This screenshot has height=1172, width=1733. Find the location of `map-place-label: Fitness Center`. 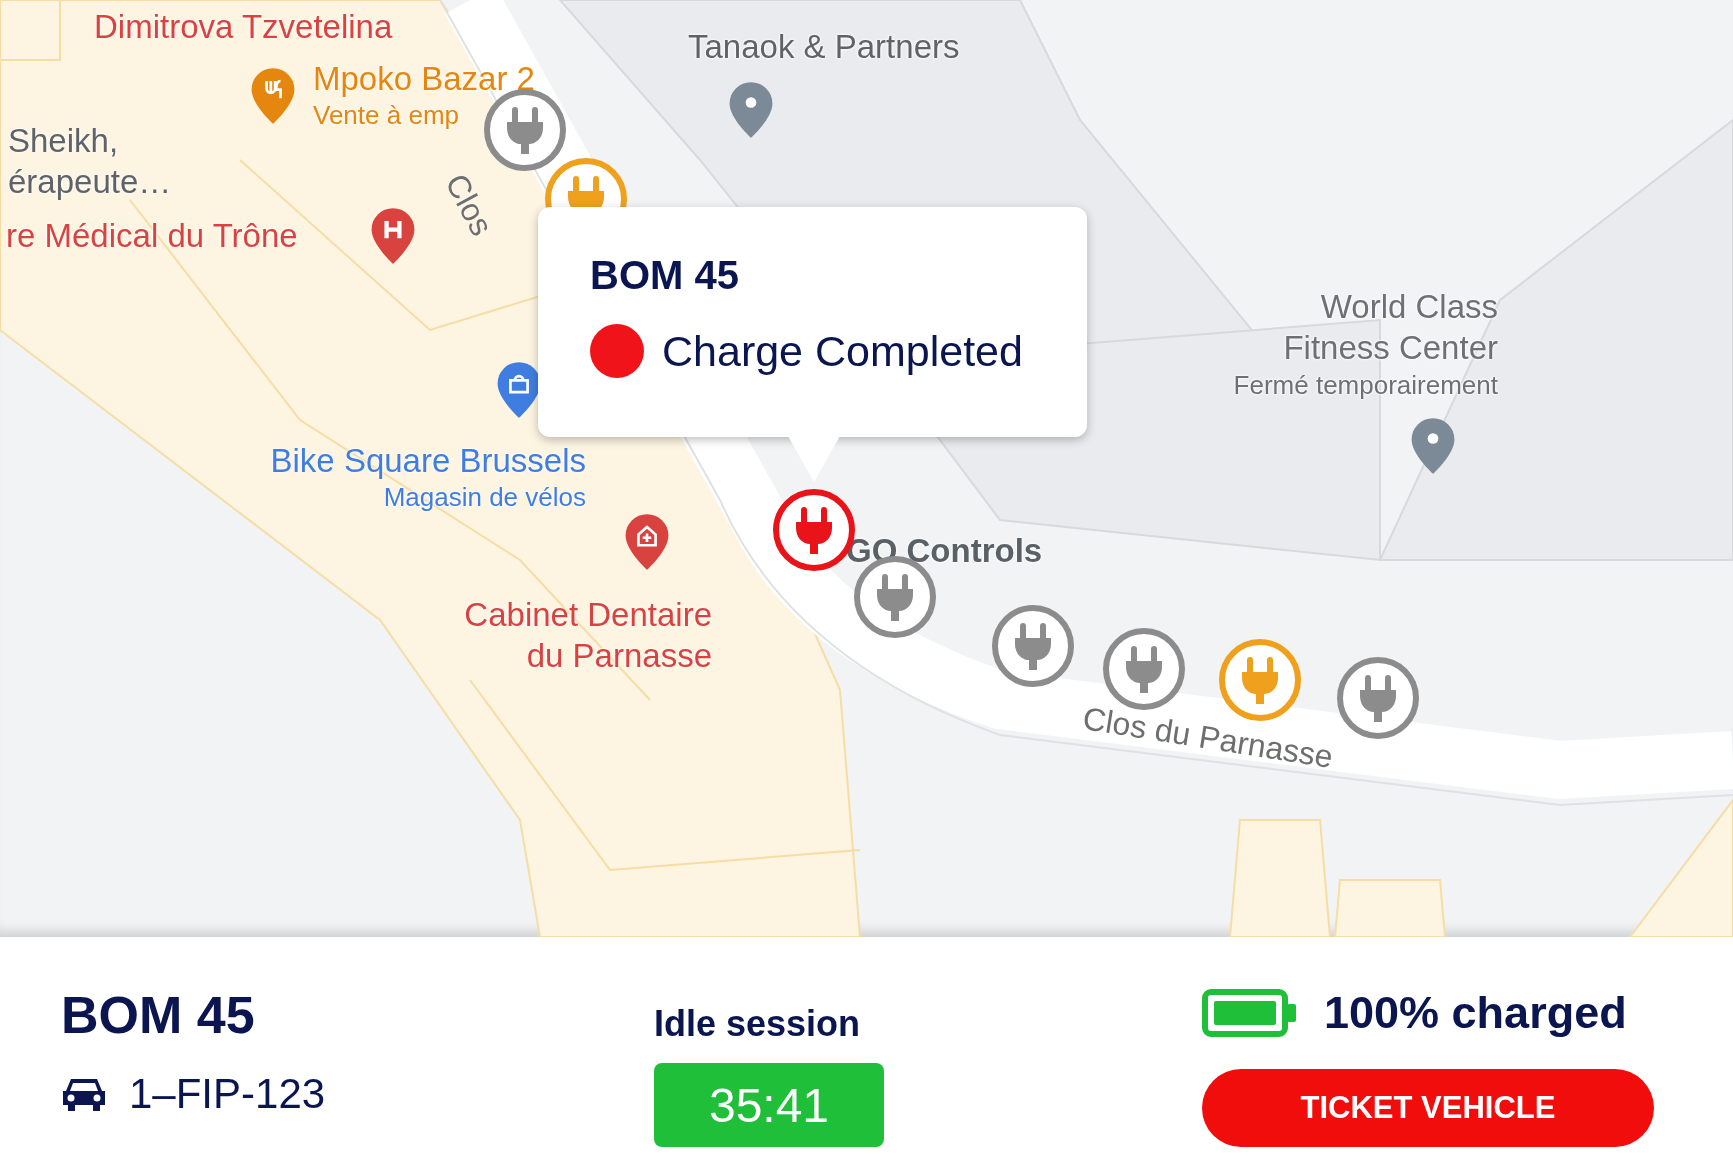

map-place-label: Fitness Center is located at coordinates (1390, 348).